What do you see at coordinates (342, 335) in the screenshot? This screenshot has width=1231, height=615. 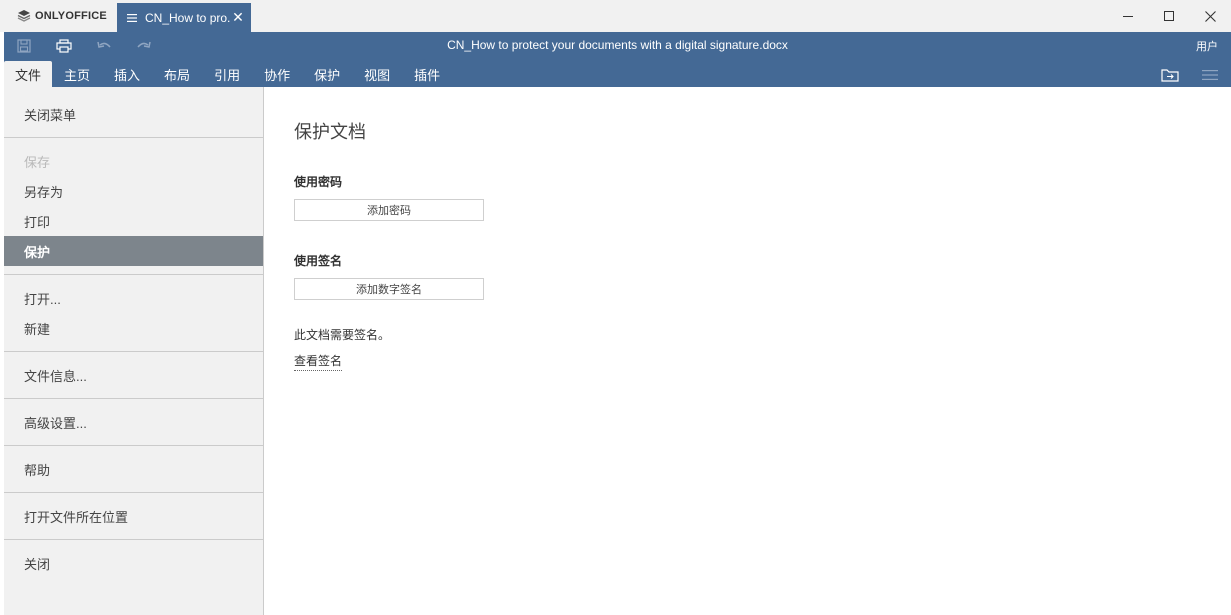 I see `signature-required-note: 此文档需要签名。` at bounding box center [342, 335].